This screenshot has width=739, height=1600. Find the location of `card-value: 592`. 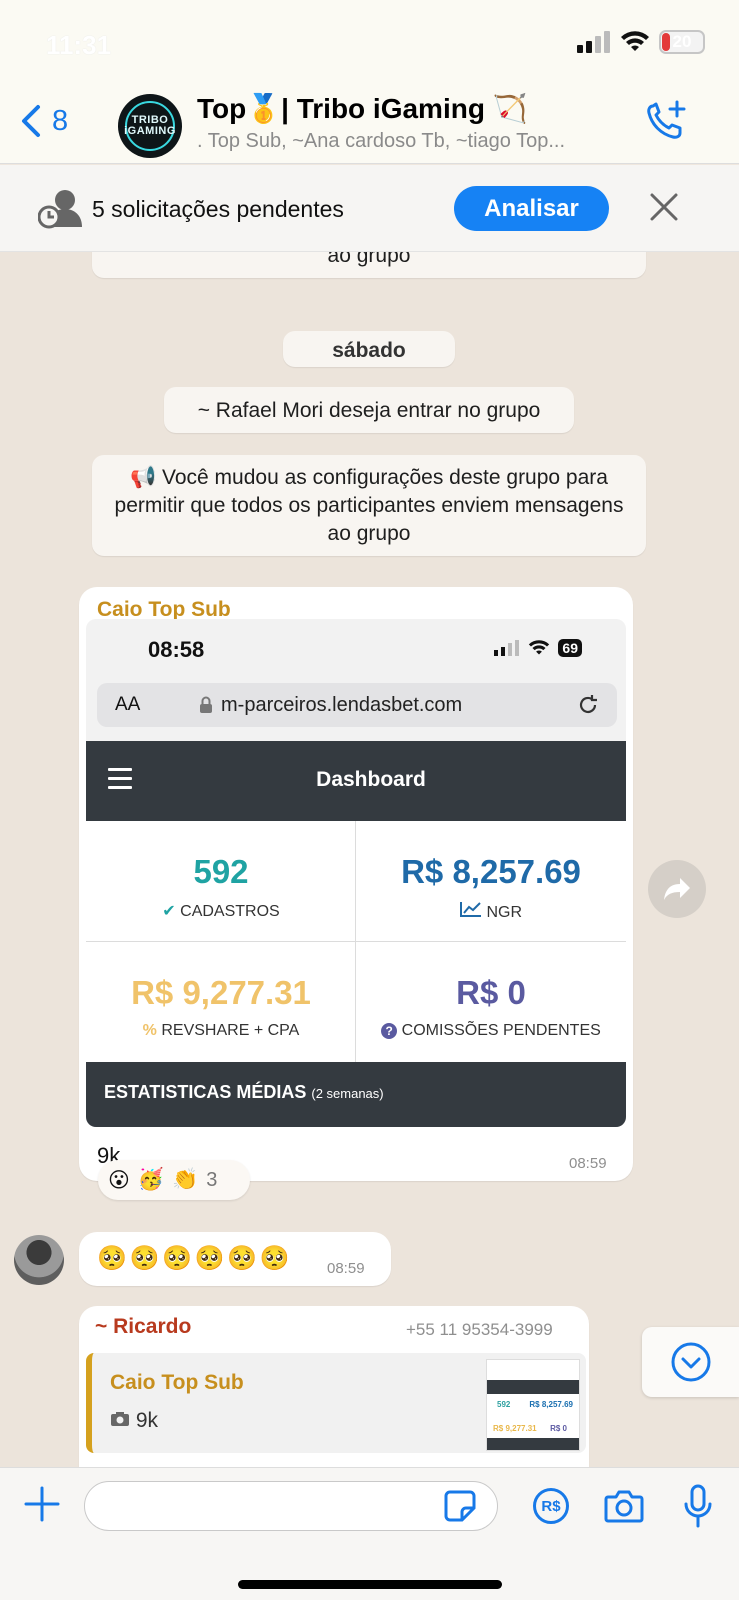

card-value: 592 is located at coordinates (221, 871).